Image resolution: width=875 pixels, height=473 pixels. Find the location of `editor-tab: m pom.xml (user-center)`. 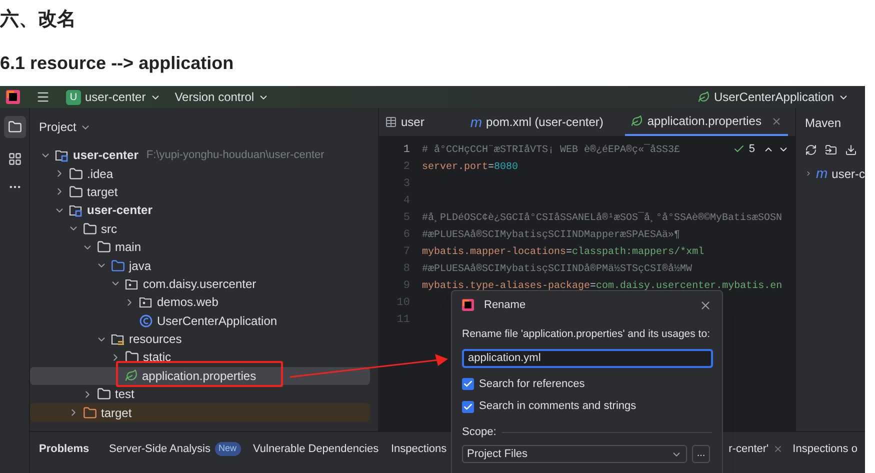

editor-tab: m pom.xml (user-center) is located at coordinates (528, 122).